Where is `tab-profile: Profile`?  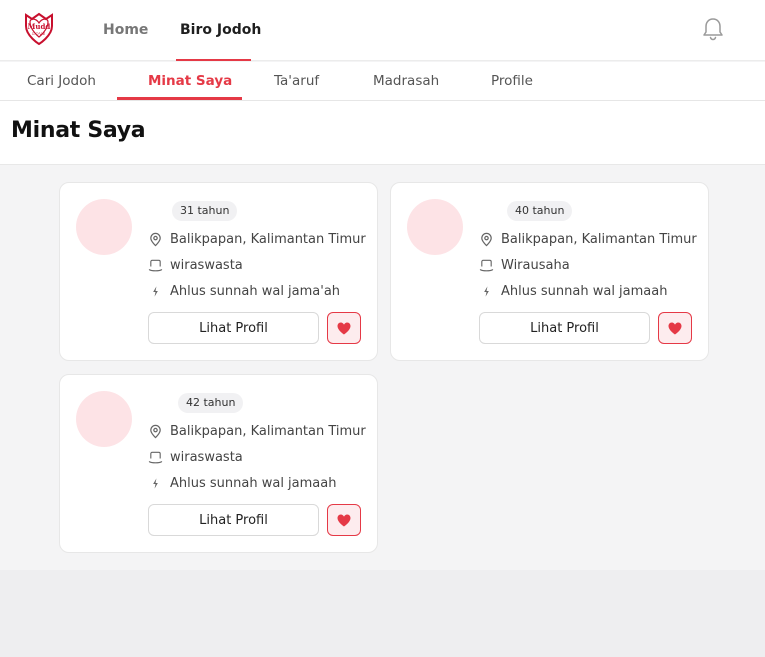
tab-profile: Profile is located at coordinates (512, 81).